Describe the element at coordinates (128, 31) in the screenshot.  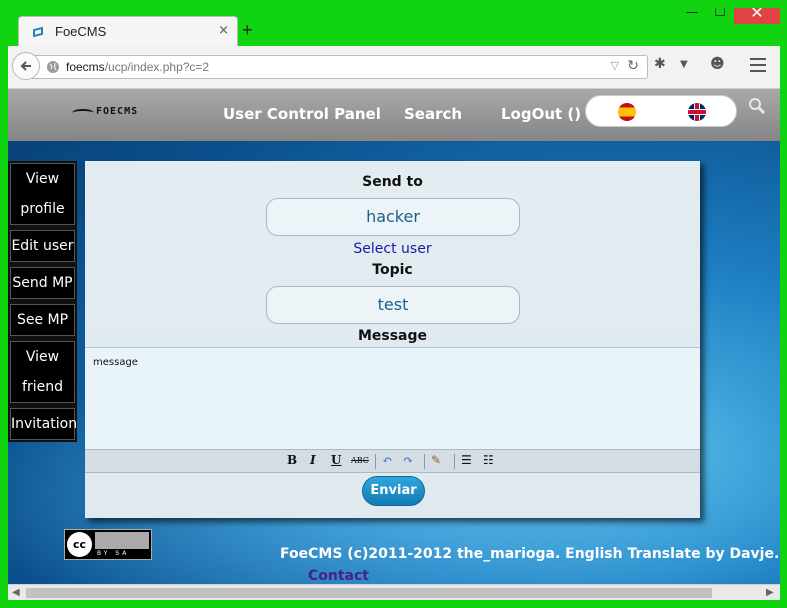
I see `browser-tab: FoeCMS ×` at that location.